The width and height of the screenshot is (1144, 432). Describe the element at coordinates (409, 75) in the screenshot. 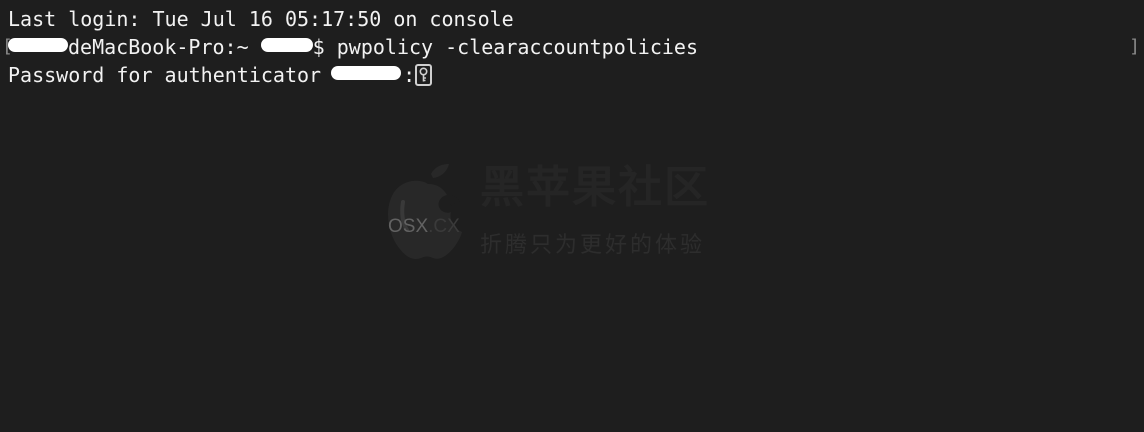

I see `password-prompt-colon: :` at that location.